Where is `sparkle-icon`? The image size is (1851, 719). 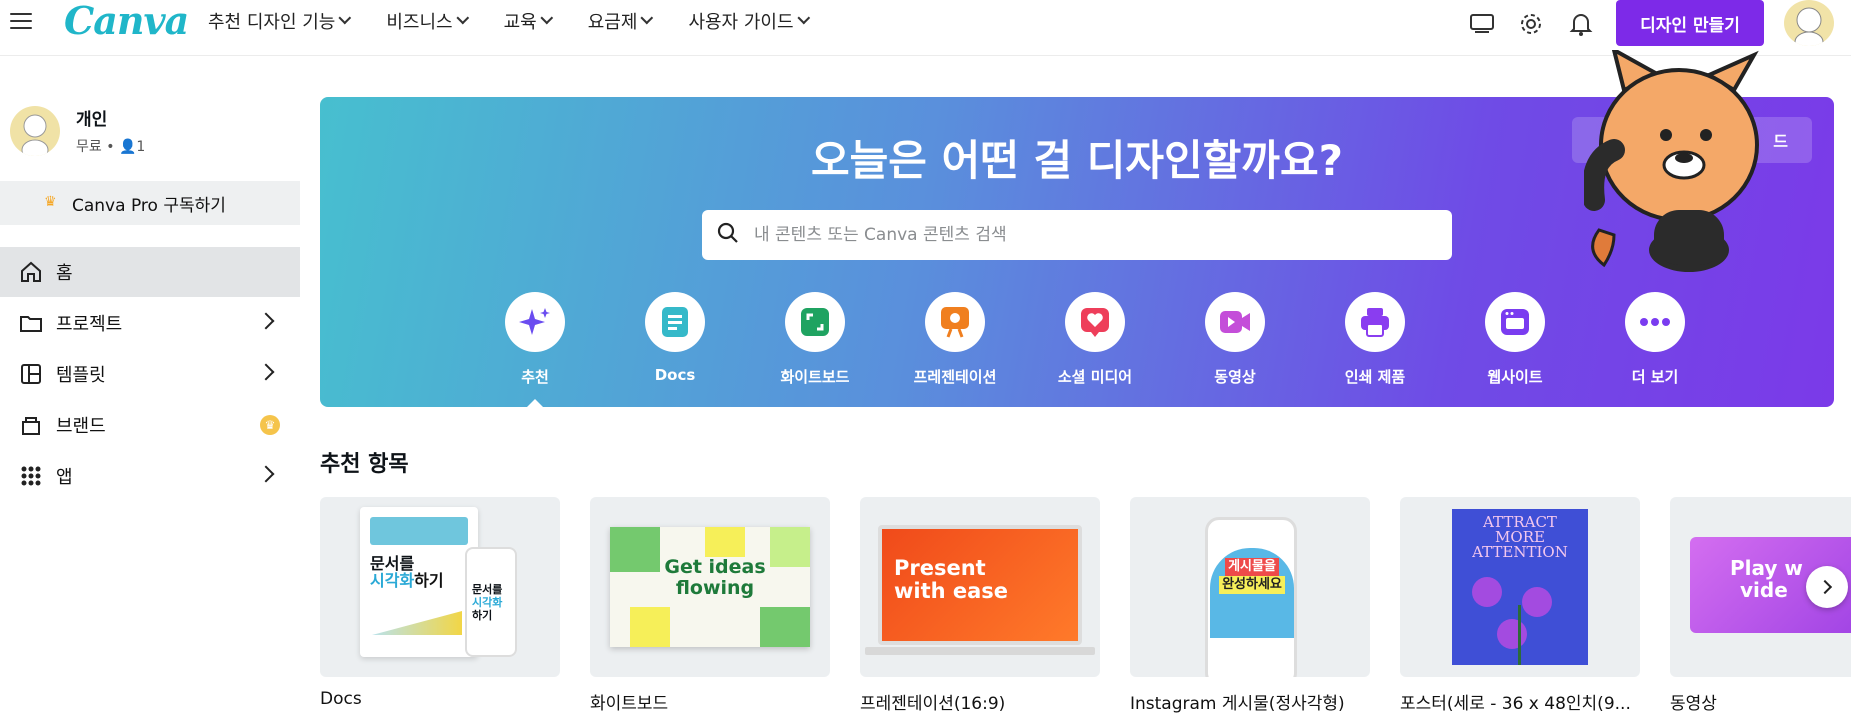 sparkle-icon is located at coordinates (535, 322).